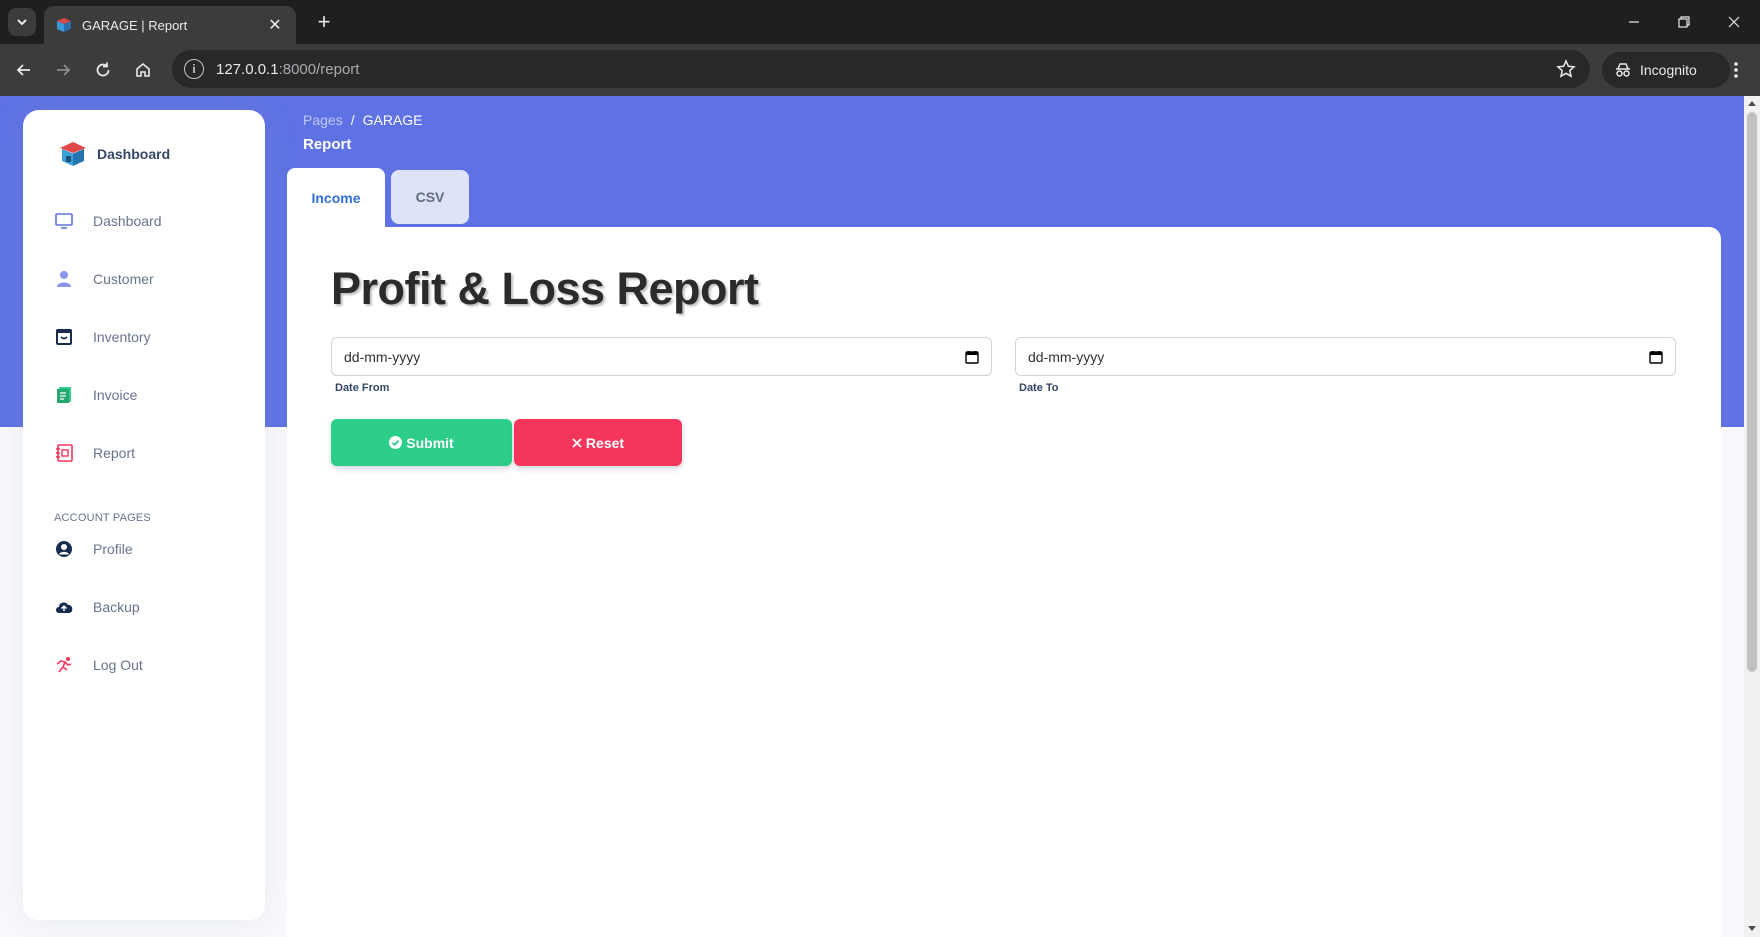 This screenshot has width=1760, height=937. Describe the element at coordinates (194, 69) in the screenshot. I see `site-info-icon: i` at that location.